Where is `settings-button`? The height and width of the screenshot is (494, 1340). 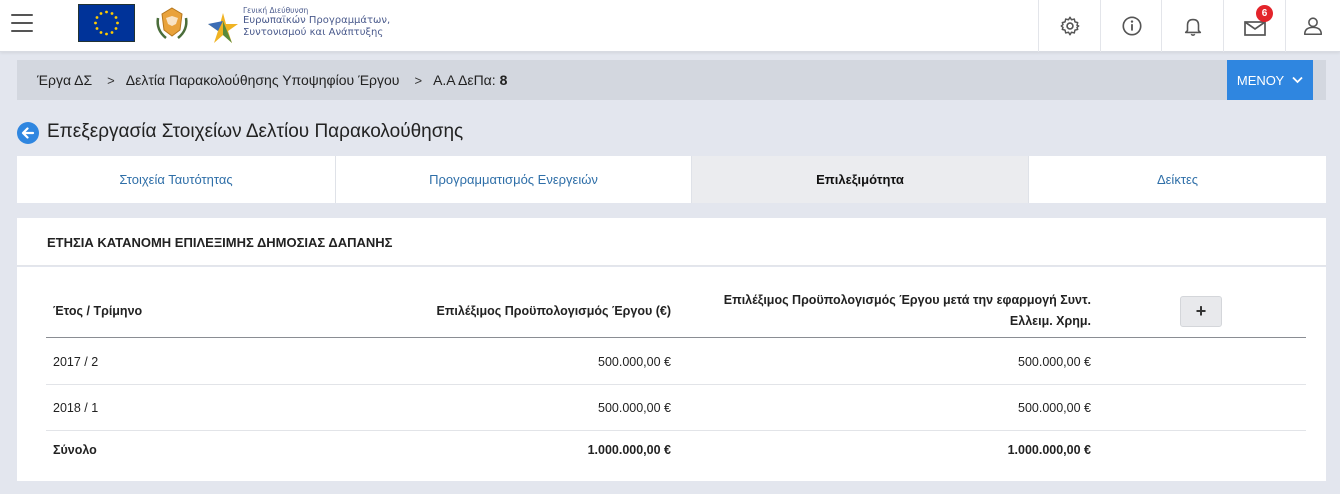
settings-button is located at coordinates (1069, 26).